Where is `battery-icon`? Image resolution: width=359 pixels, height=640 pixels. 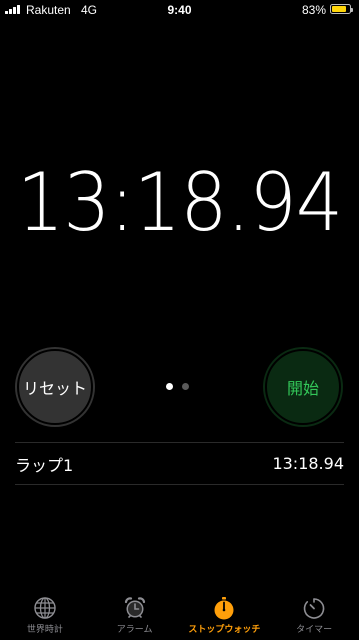 battery-icon is located at coordinates (341, 9).